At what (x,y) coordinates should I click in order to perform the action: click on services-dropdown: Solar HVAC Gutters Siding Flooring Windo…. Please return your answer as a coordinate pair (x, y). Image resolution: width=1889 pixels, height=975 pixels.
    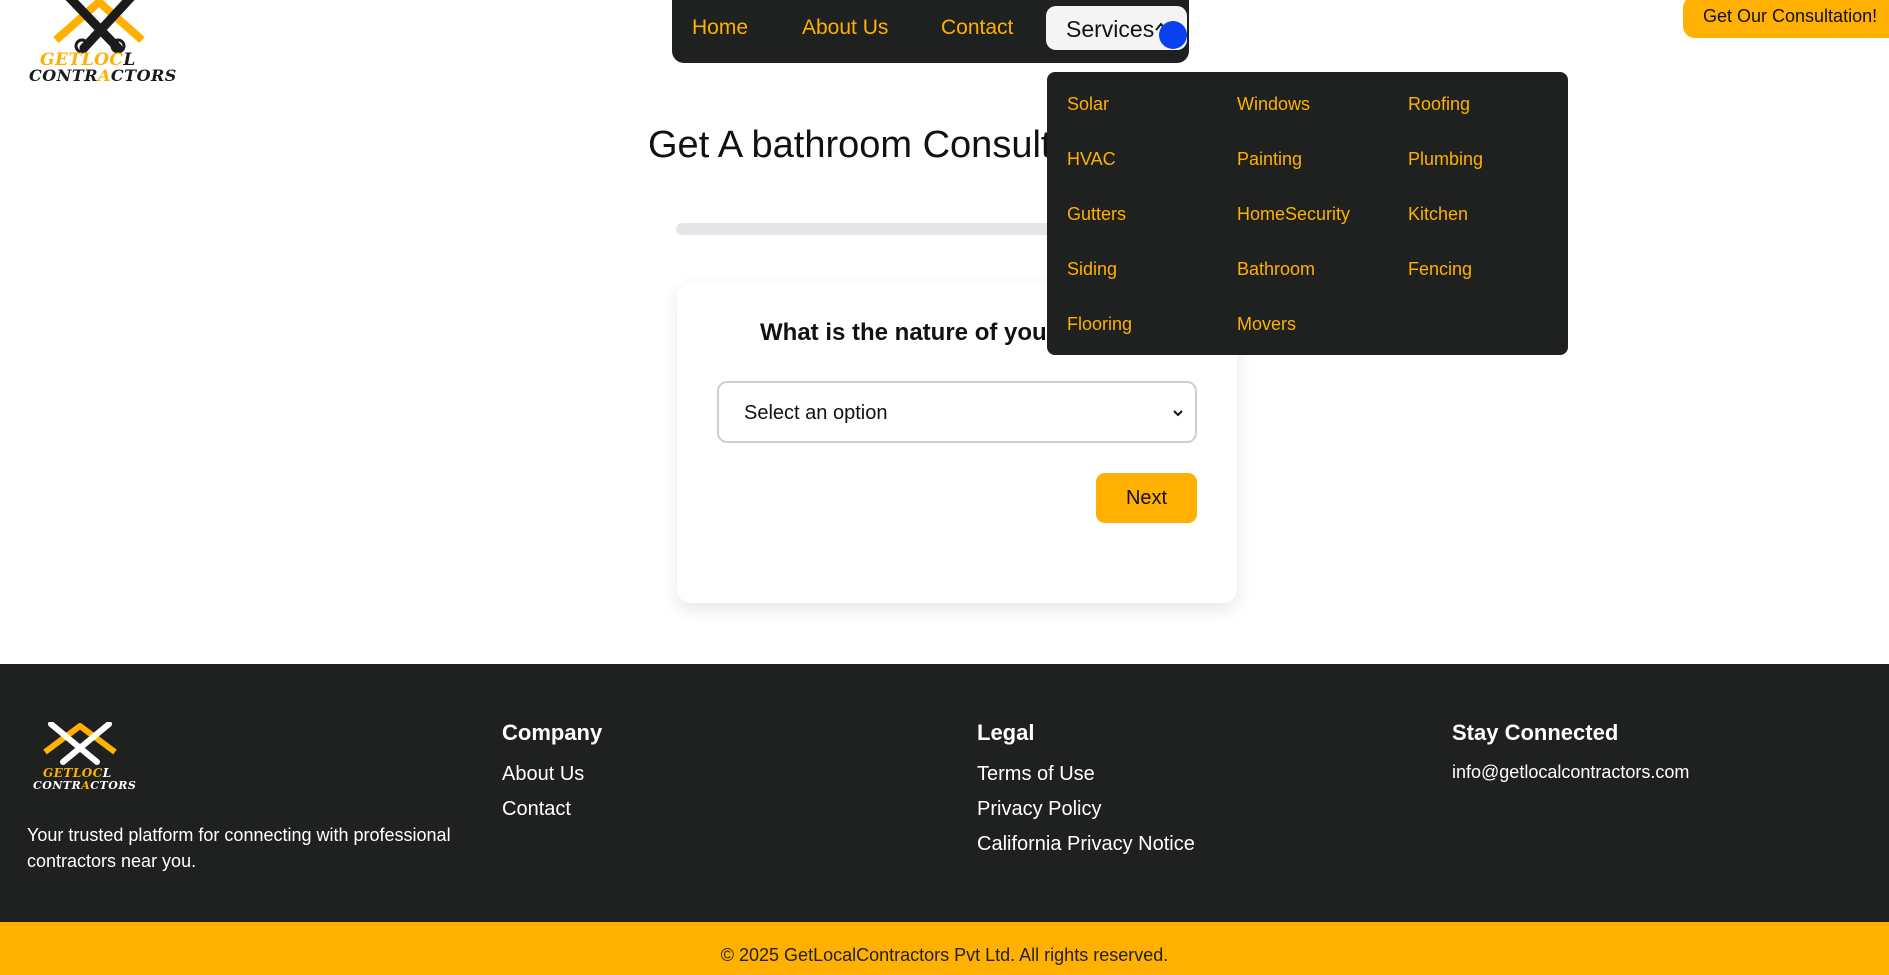
    Looking at the image, I should click on (1307, 213).